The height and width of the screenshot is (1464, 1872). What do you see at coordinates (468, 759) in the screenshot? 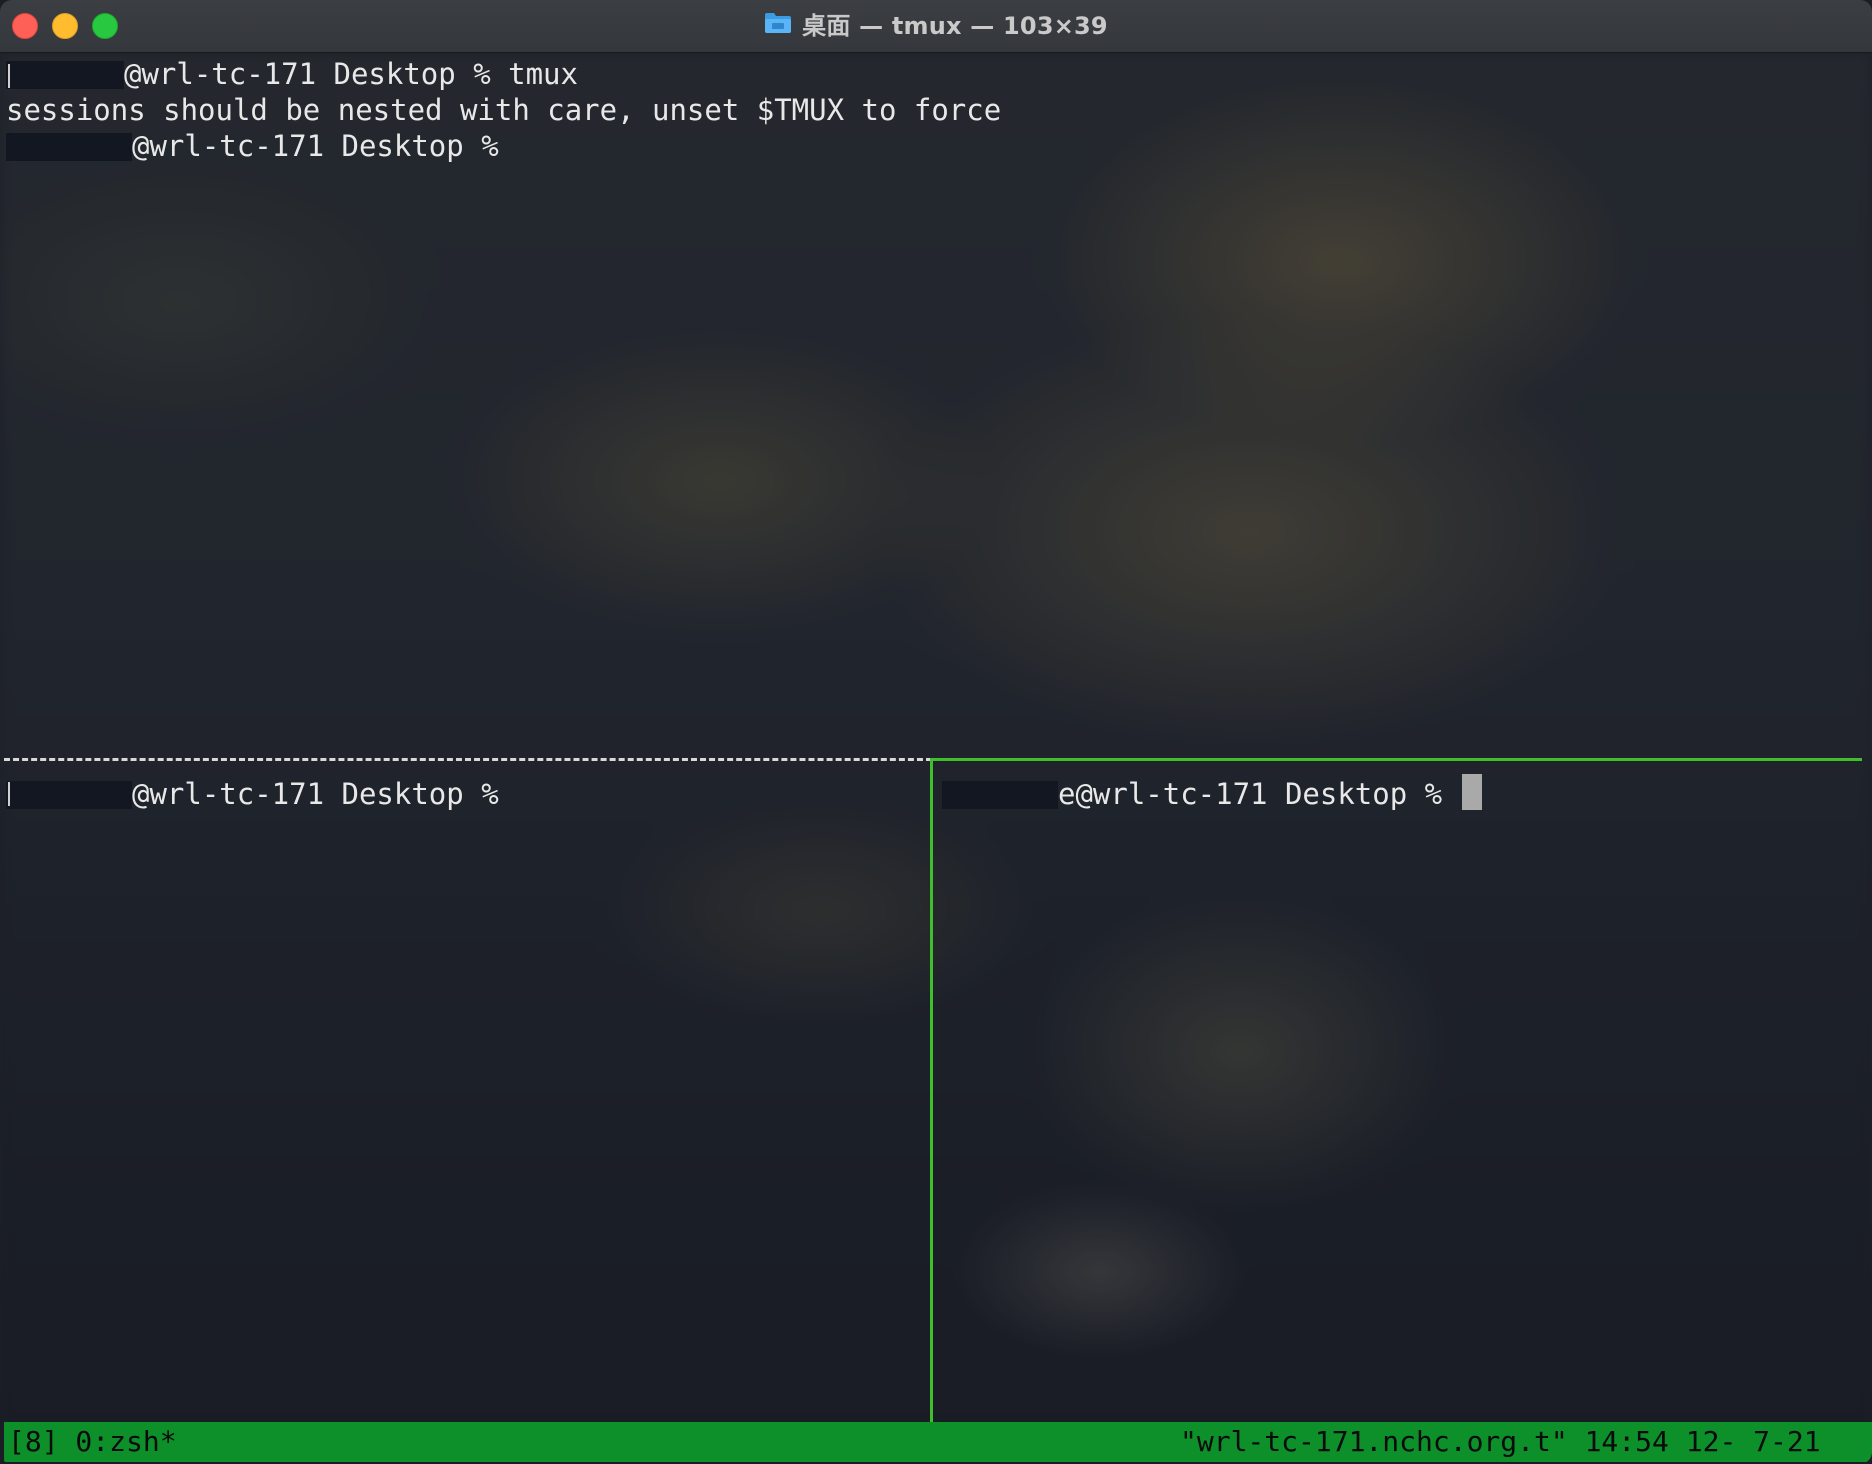
I see `pane-border-inactive` at bounding box center [468, 759].